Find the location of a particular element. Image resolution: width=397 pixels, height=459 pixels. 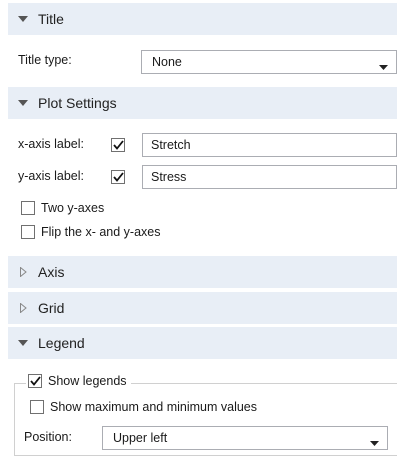

x-axis-label-text: x-axis label: is located at coordinates (51, 144).